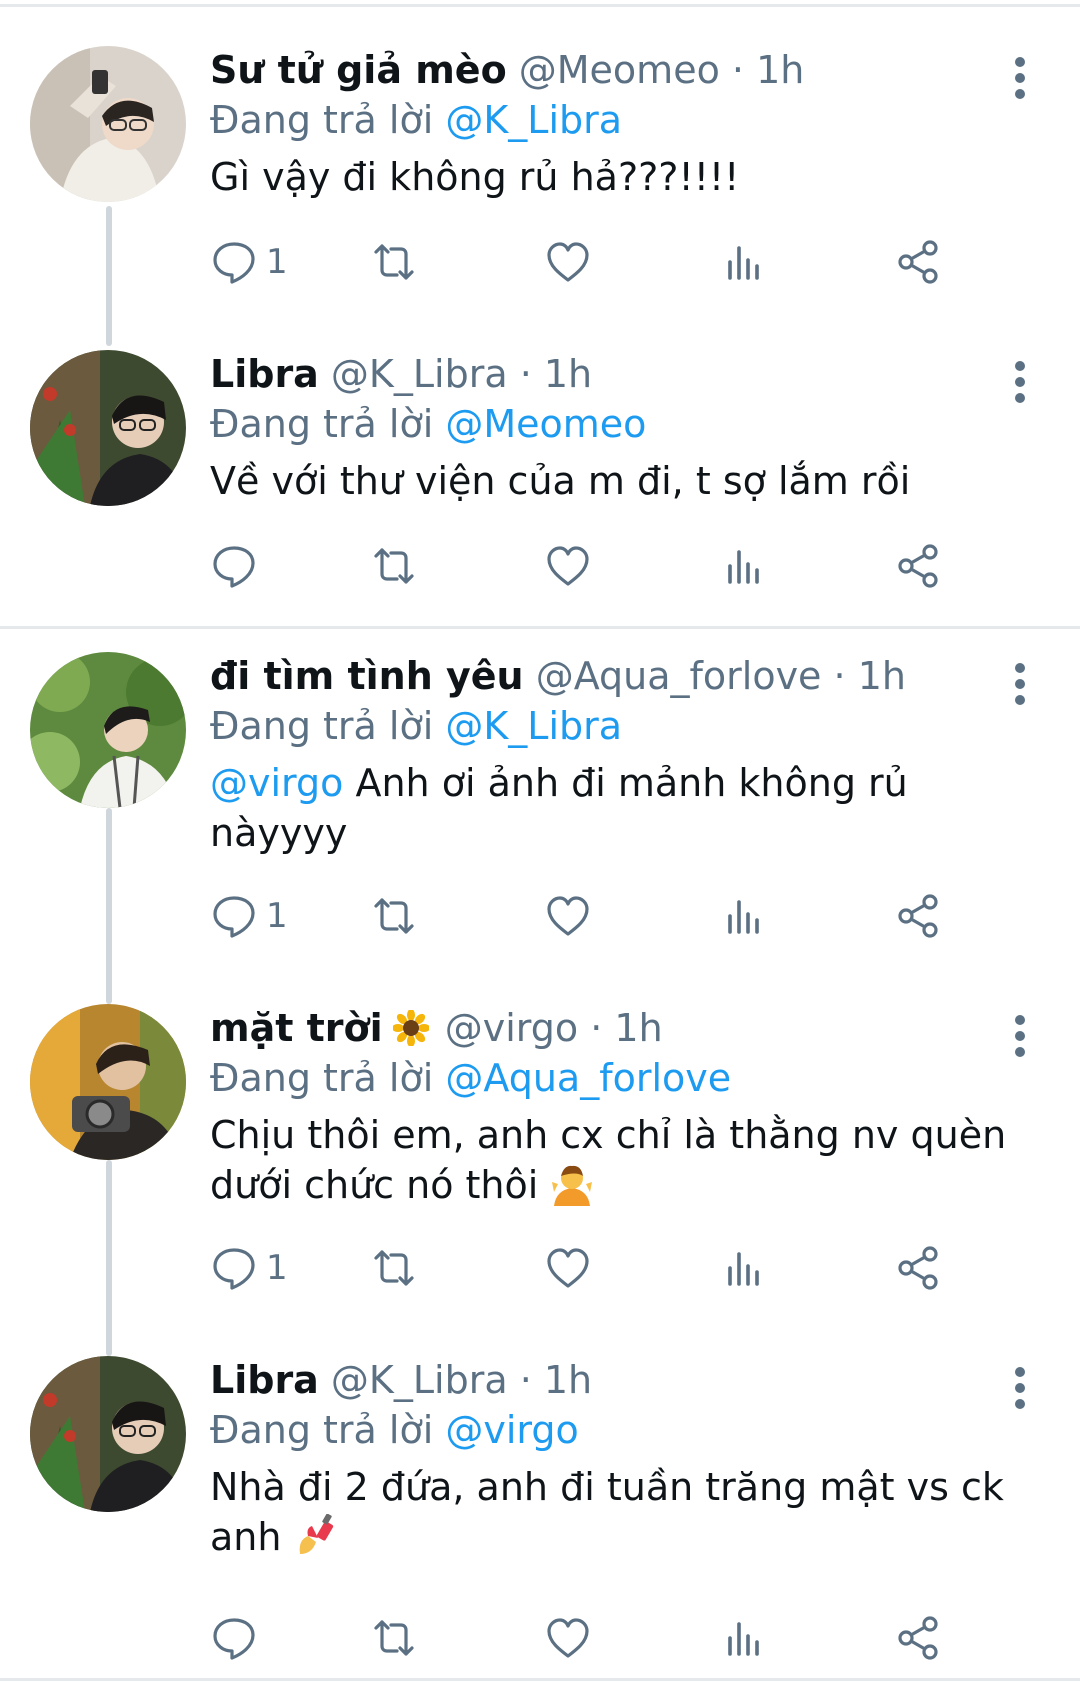 Image resolution: width=1080 pixels, height=1682 pixels. Describe the element at coordinates (619, 70) in the screenshot. I see `user-handle: @Meomeo` at that location.